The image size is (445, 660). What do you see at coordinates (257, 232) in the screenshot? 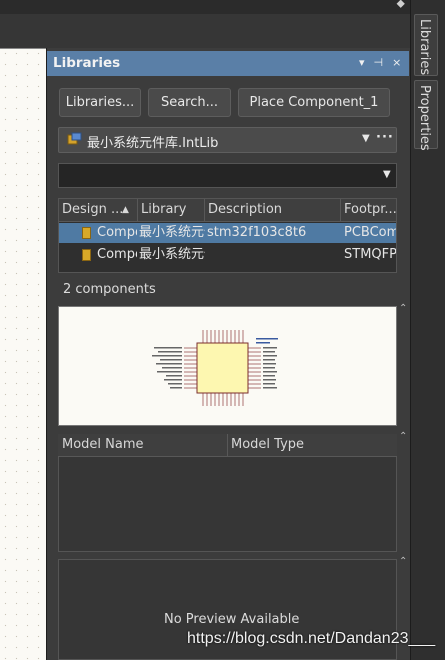
I see `cell-description: stm32f103c8t6` at bounding box center [257, 232].